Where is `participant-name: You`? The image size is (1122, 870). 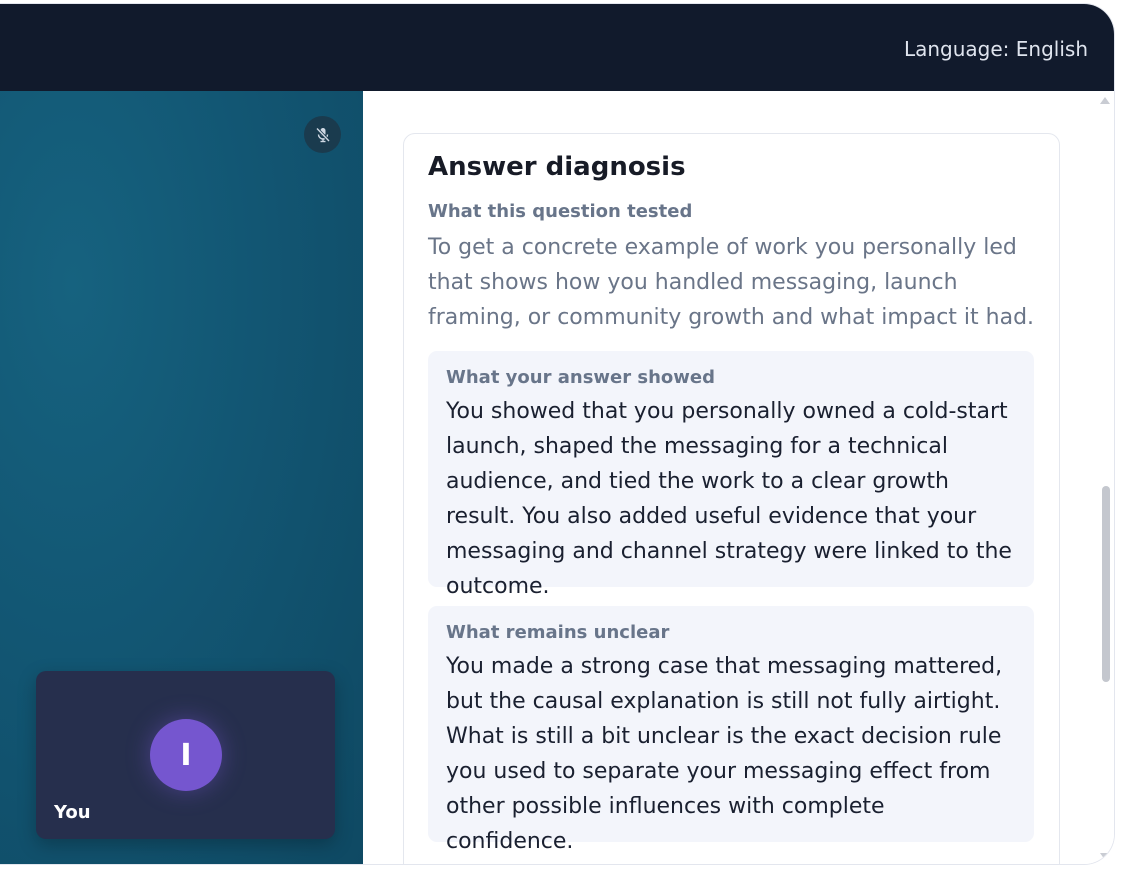
participant-name: You is located at coordinates (72, 812).